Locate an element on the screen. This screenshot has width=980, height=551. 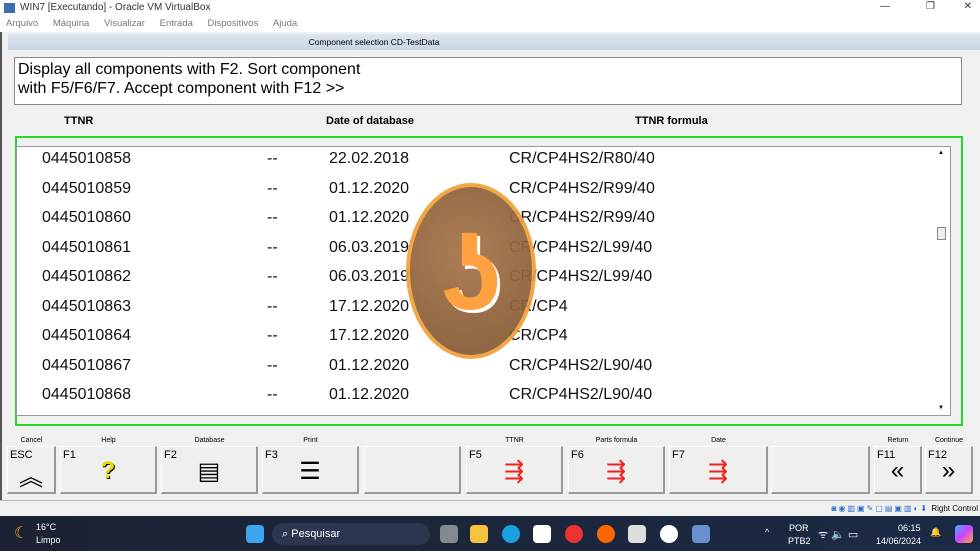
restore-button: ❐ is located at coordinates (930, 6).